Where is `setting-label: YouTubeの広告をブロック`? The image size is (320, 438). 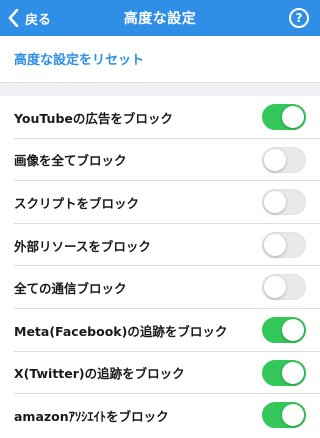 setting-label: YouTubeの広告をブロック is located at coordinates (93, 118).